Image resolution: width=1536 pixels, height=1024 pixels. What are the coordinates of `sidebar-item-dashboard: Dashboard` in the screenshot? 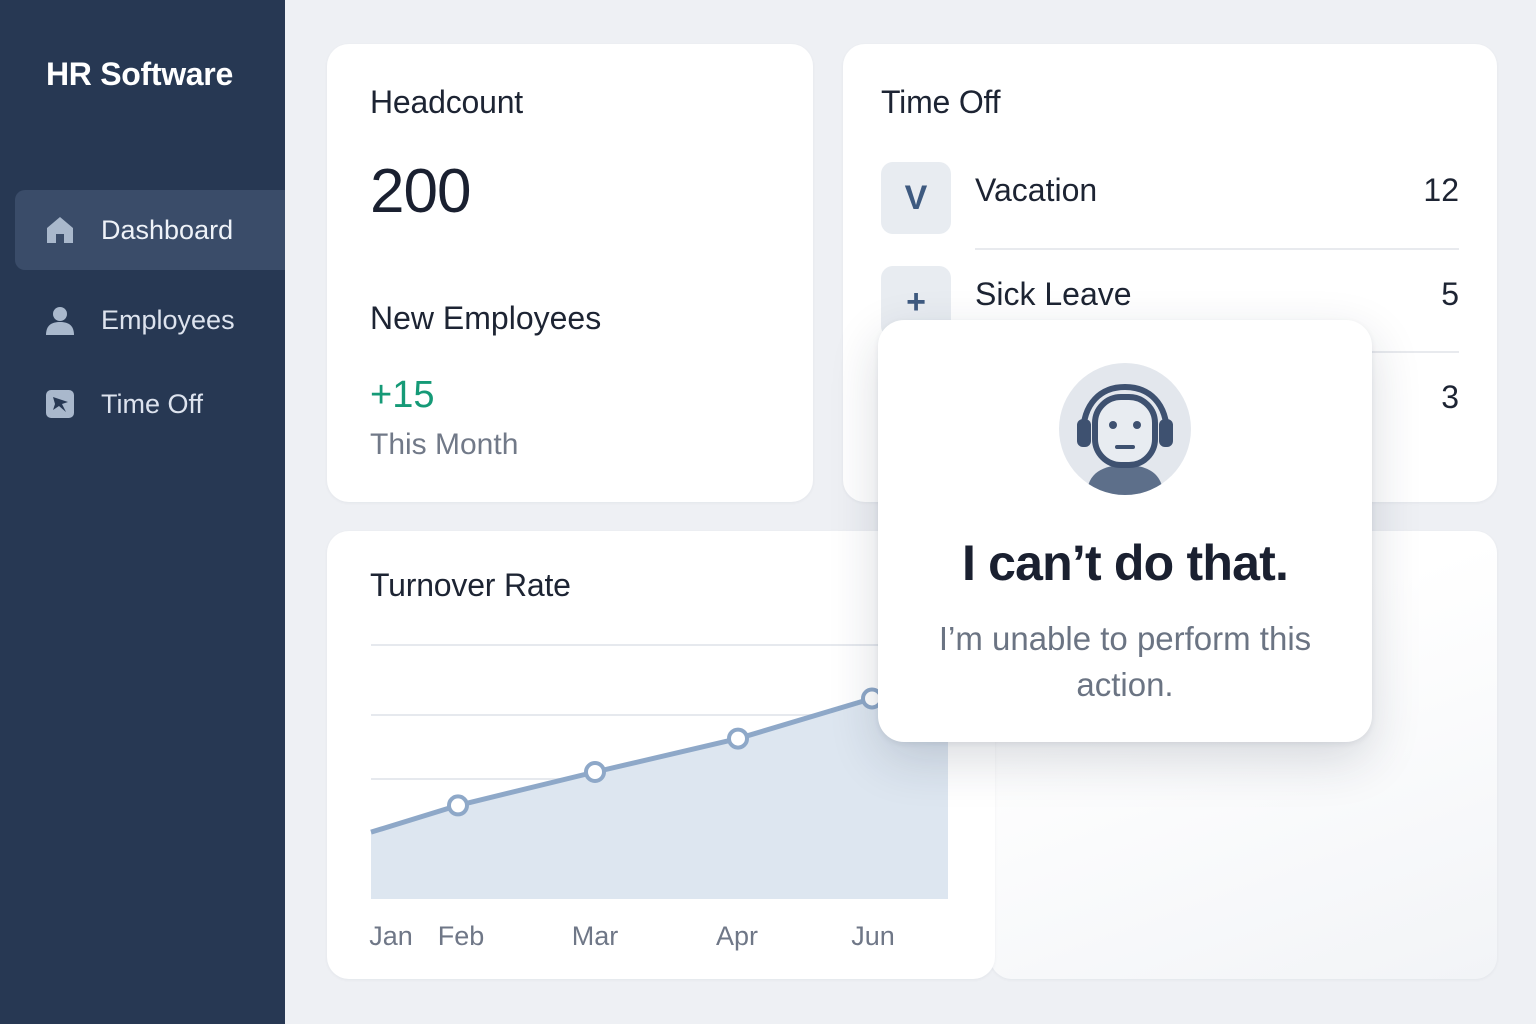 It's located at (150, 230).